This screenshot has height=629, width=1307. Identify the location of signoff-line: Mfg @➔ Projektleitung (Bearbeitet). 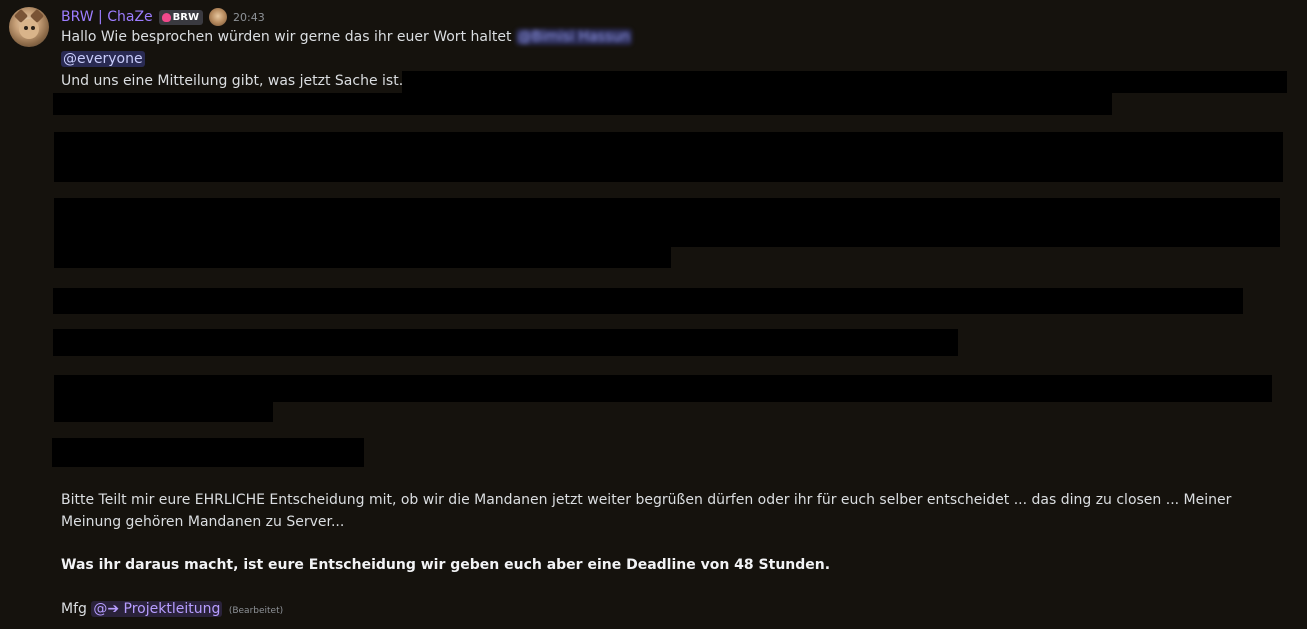
(172, 610).